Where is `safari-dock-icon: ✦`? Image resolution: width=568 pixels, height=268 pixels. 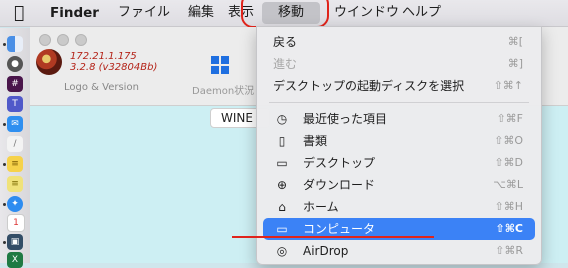 safari-dock-icon: ✦ is located at coordinates (15, 204).